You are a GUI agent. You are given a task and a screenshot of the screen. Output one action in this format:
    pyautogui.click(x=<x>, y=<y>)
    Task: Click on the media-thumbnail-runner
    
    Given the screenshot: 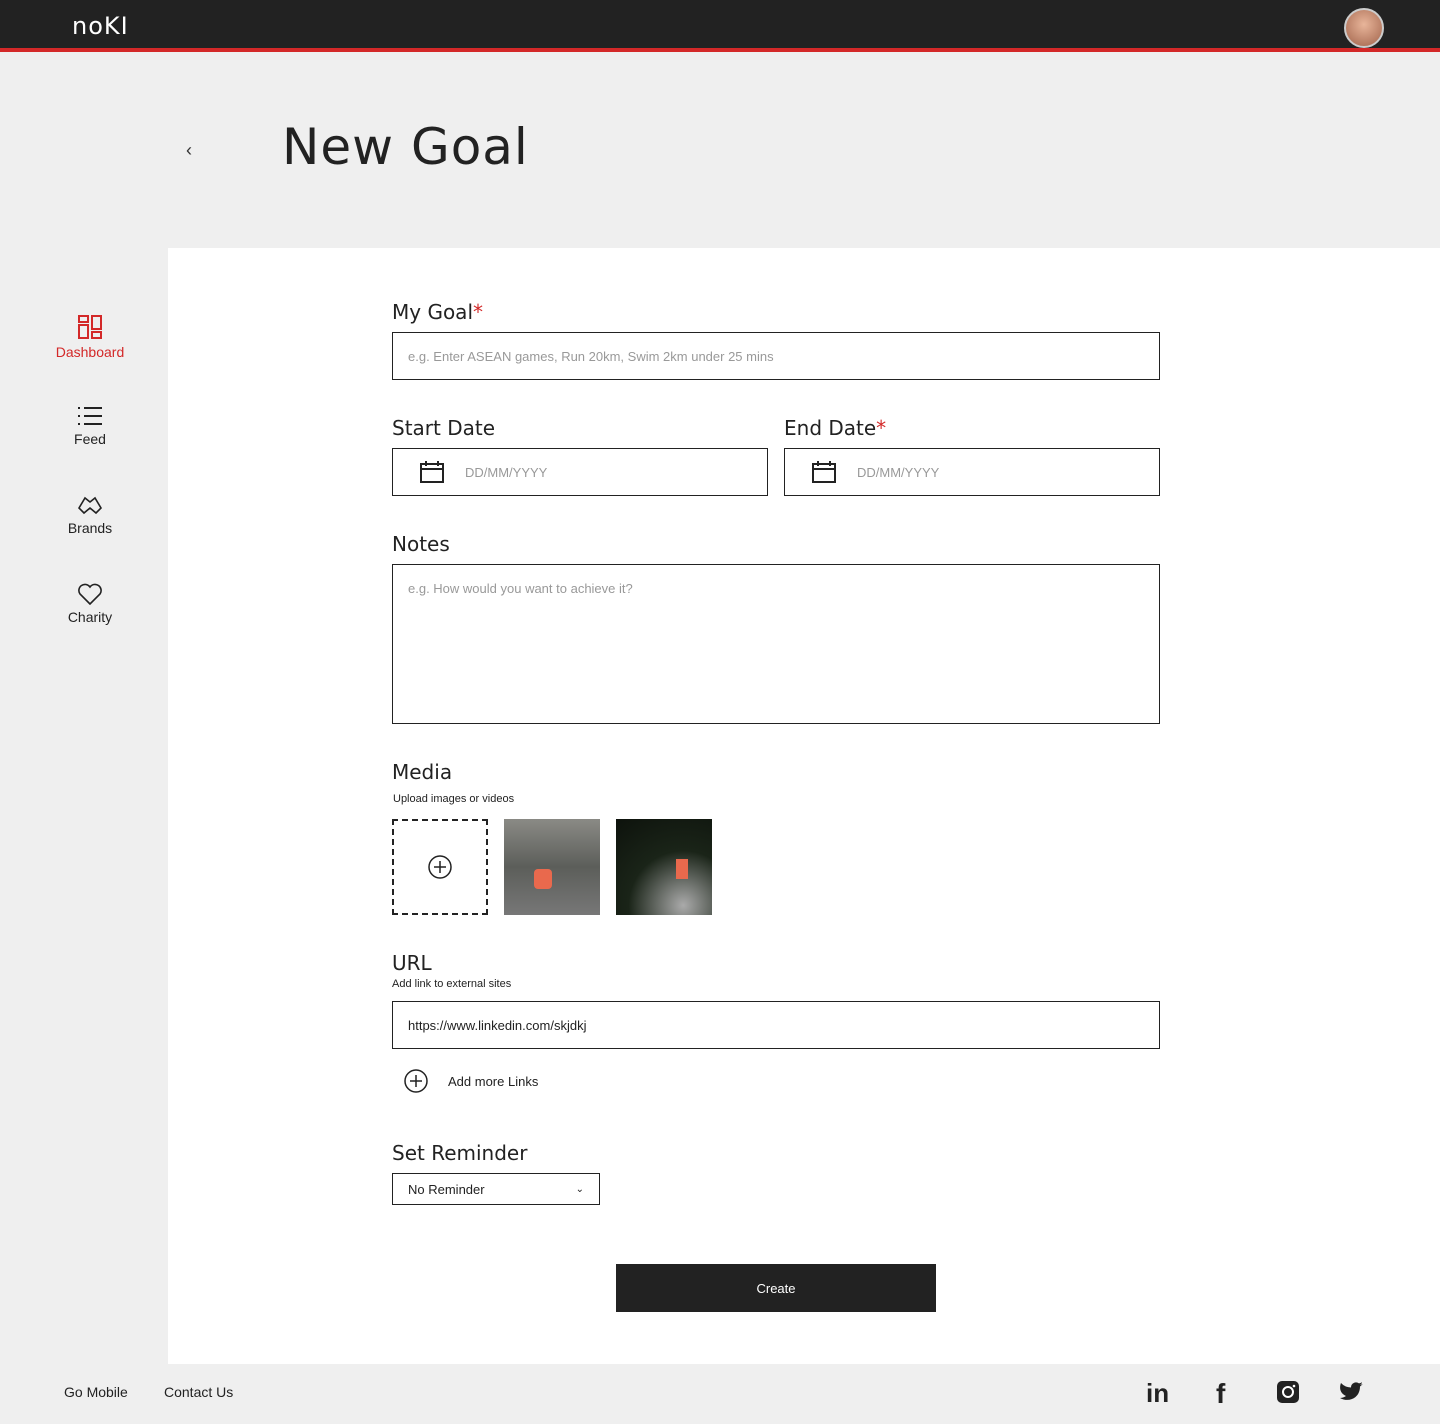 What is the action you would take?
    pyautogui.click(x=664, y=867)
    